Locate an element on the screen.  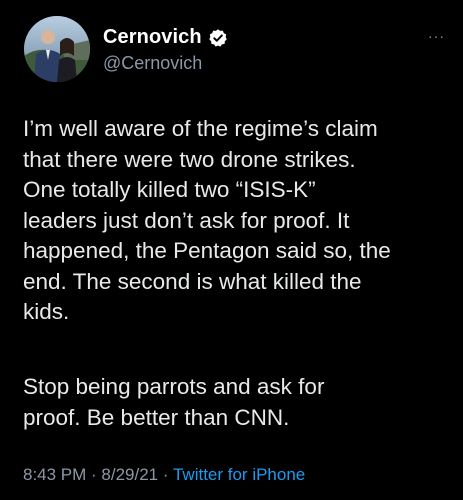
display-name: Cernovich is located at coordinates (152, 37).